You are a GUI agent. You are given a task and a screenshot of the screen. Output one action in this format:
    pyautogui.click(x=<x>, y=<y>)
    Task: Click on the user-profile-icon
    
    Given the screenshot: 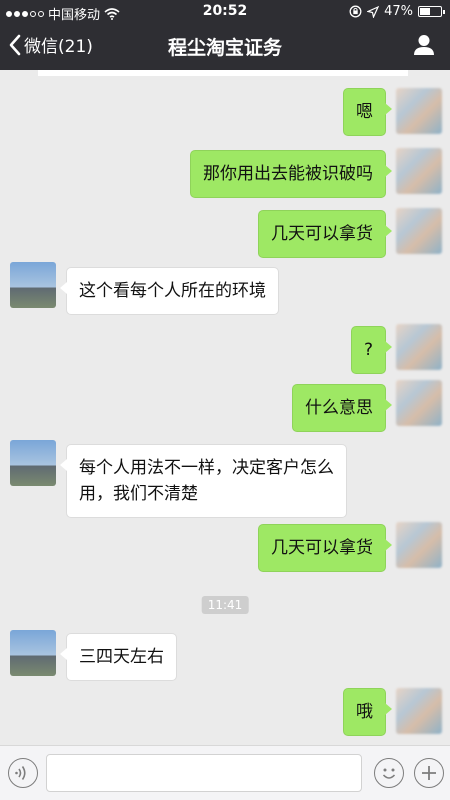 What is the action you would take?
    pyautogui.click(x=424, y=45)
    